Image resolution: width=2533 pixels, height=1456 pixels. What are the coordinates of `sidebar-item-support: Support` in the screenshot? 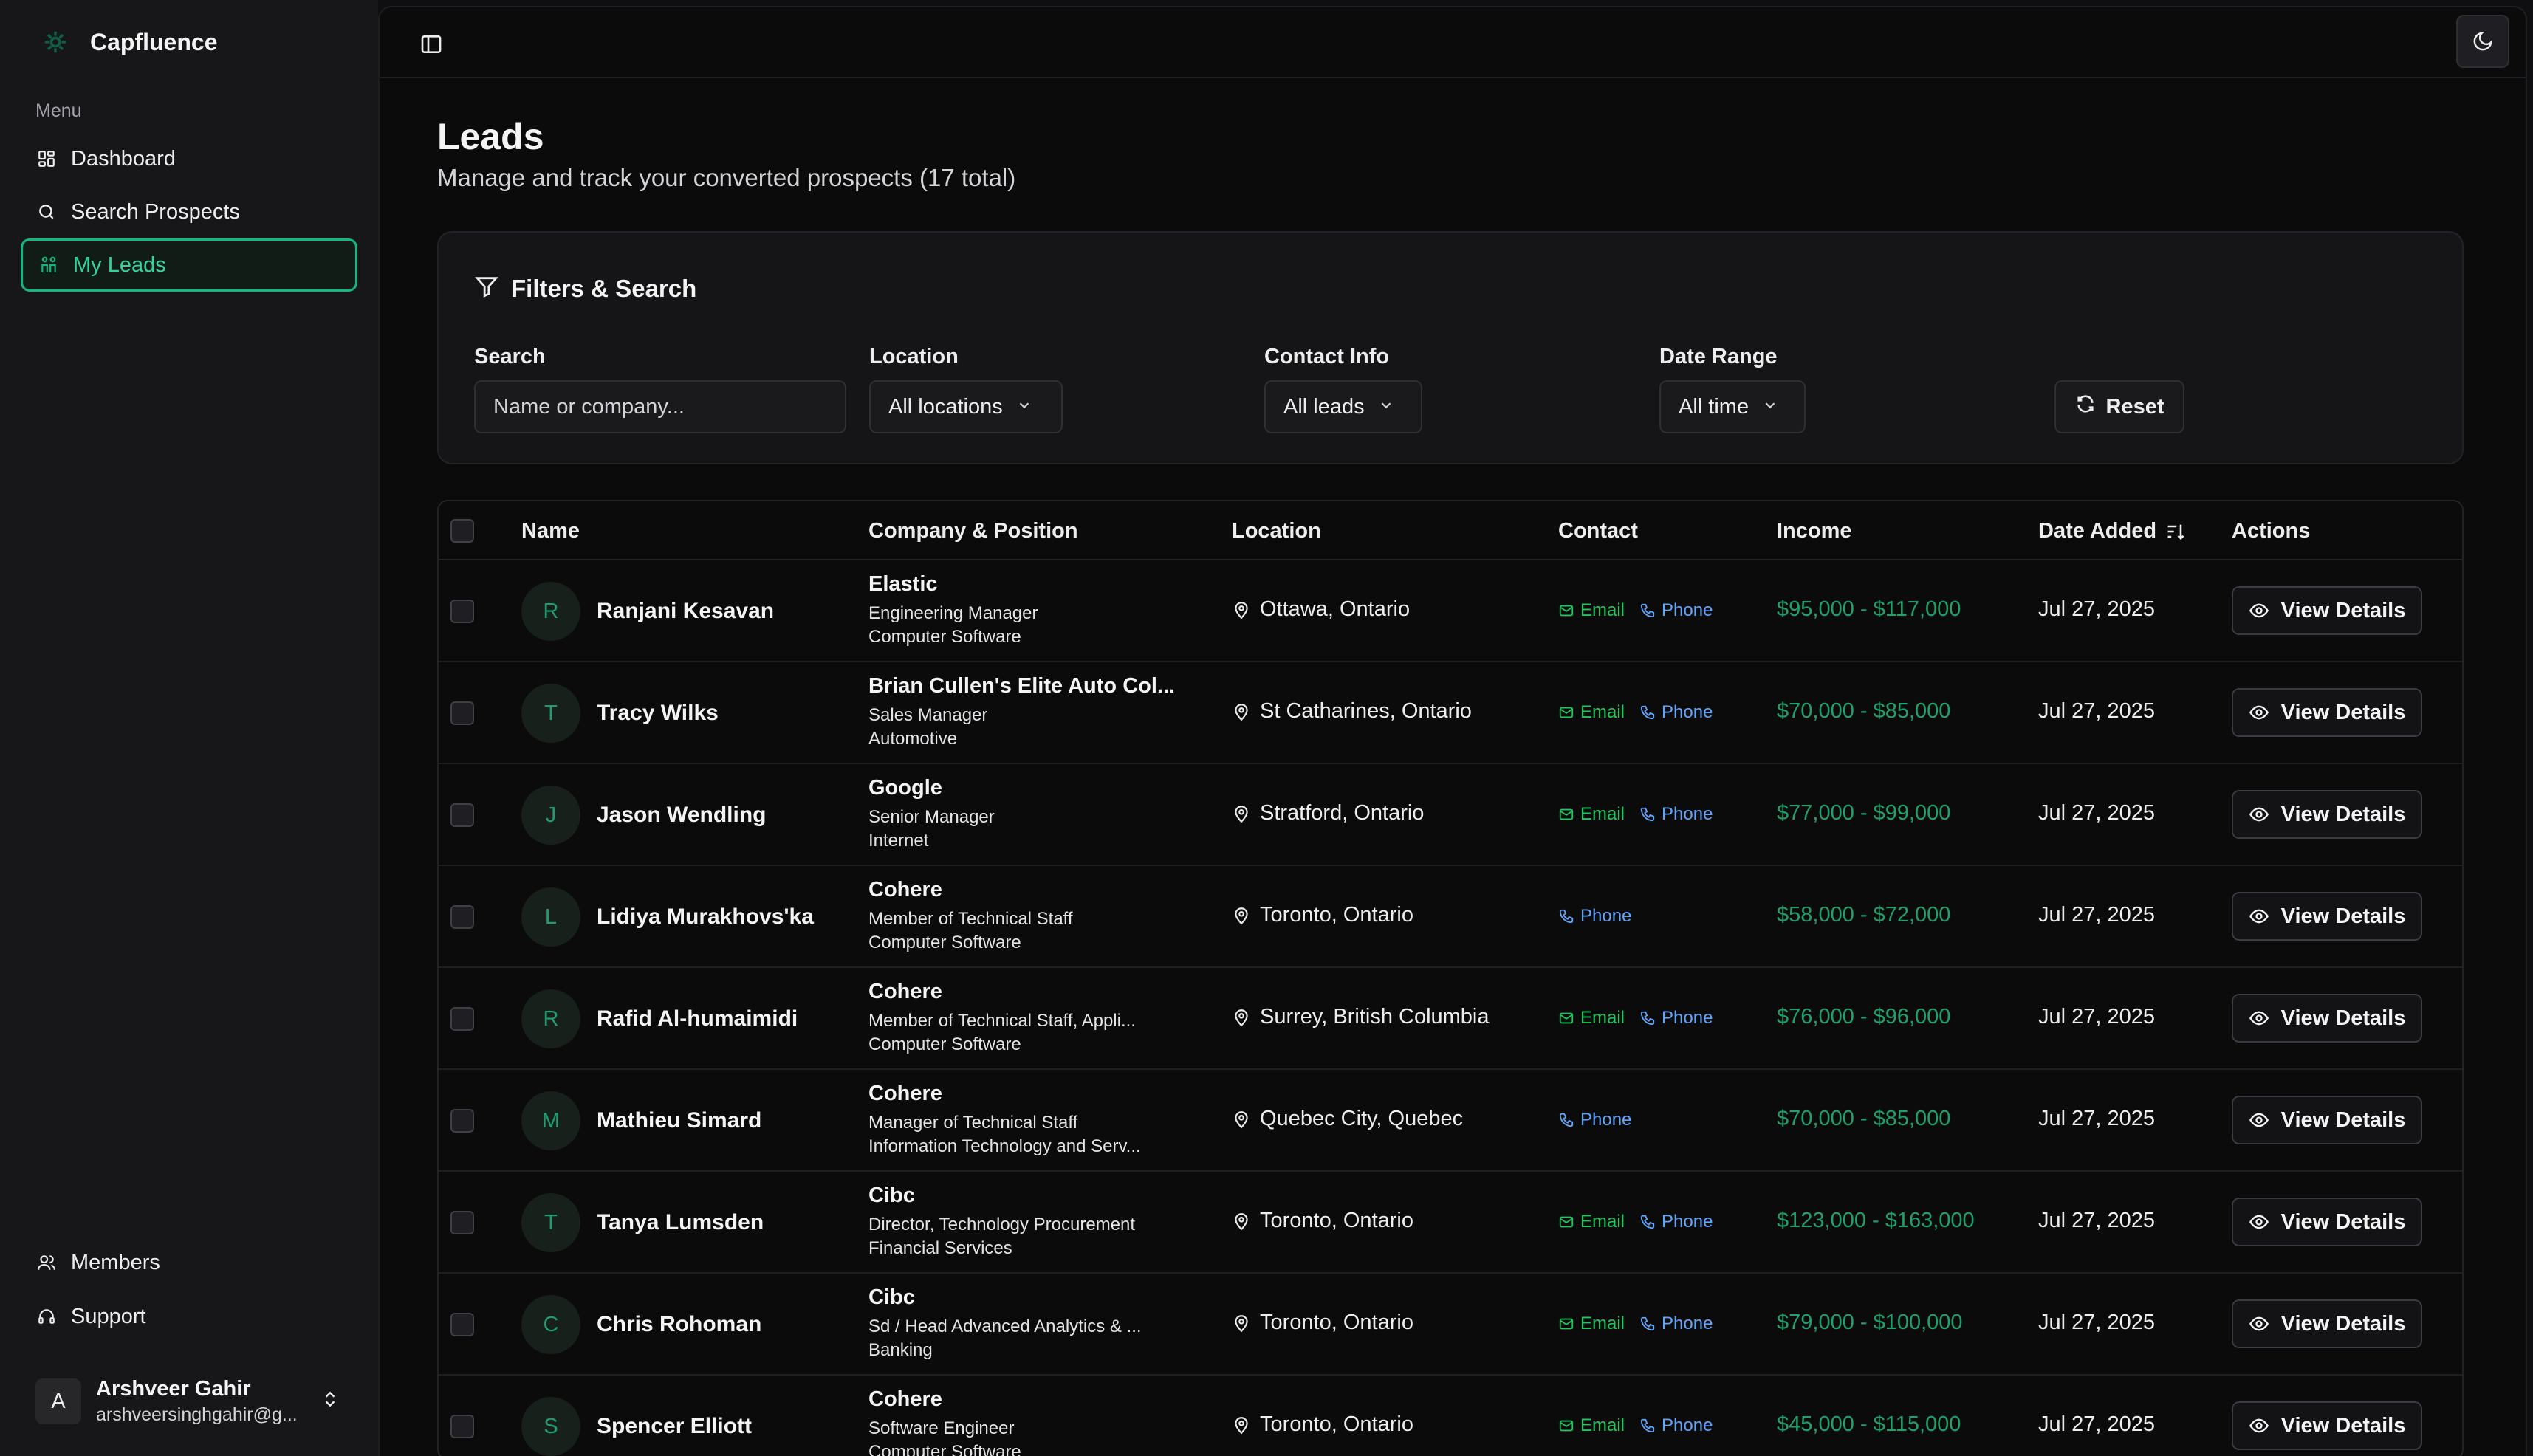 It's located at (189, 1316).